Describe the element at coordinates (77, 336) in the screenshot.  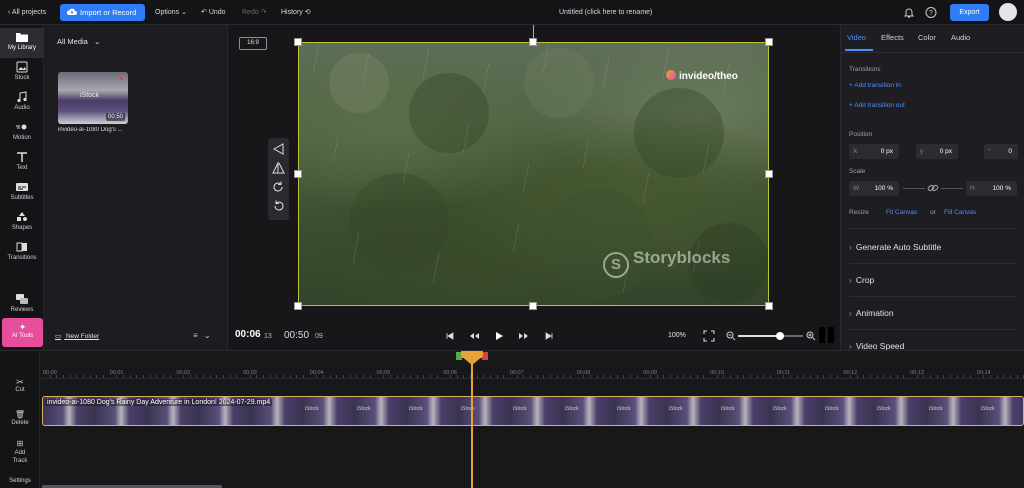
I see `new-folder-button: ▭ New Folder` at that location.